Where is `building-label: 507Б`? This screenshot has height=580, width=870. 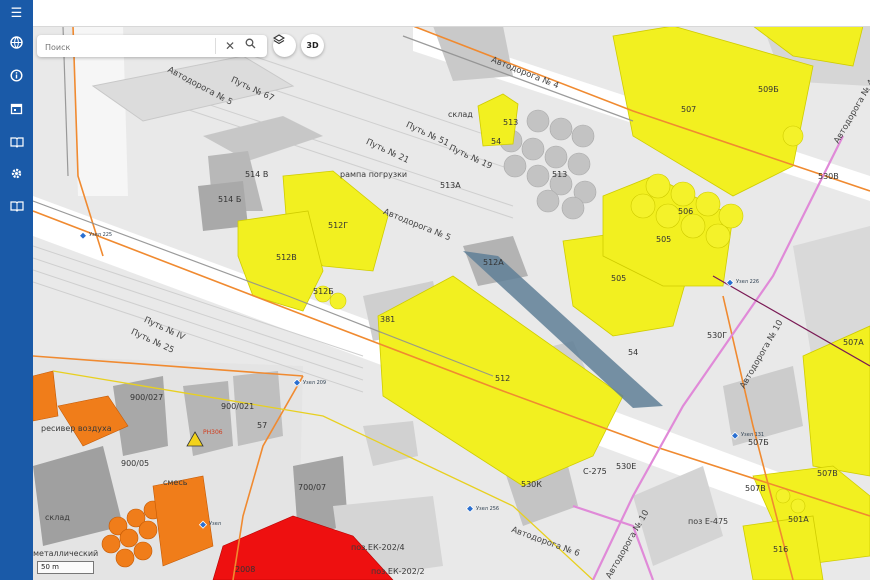
building-label: 507Б is located at coordinates (758, 442).